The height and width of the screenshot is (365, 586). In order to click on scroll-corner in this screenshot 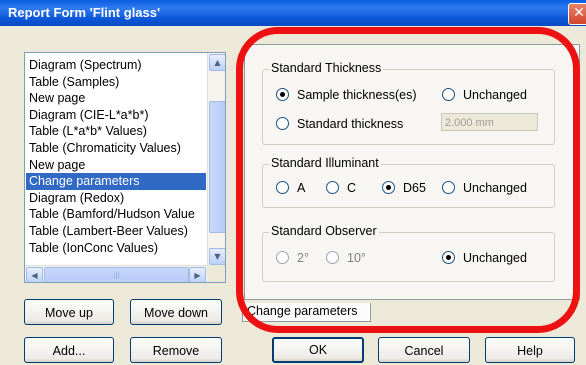, I will do `click(216, 273)`.